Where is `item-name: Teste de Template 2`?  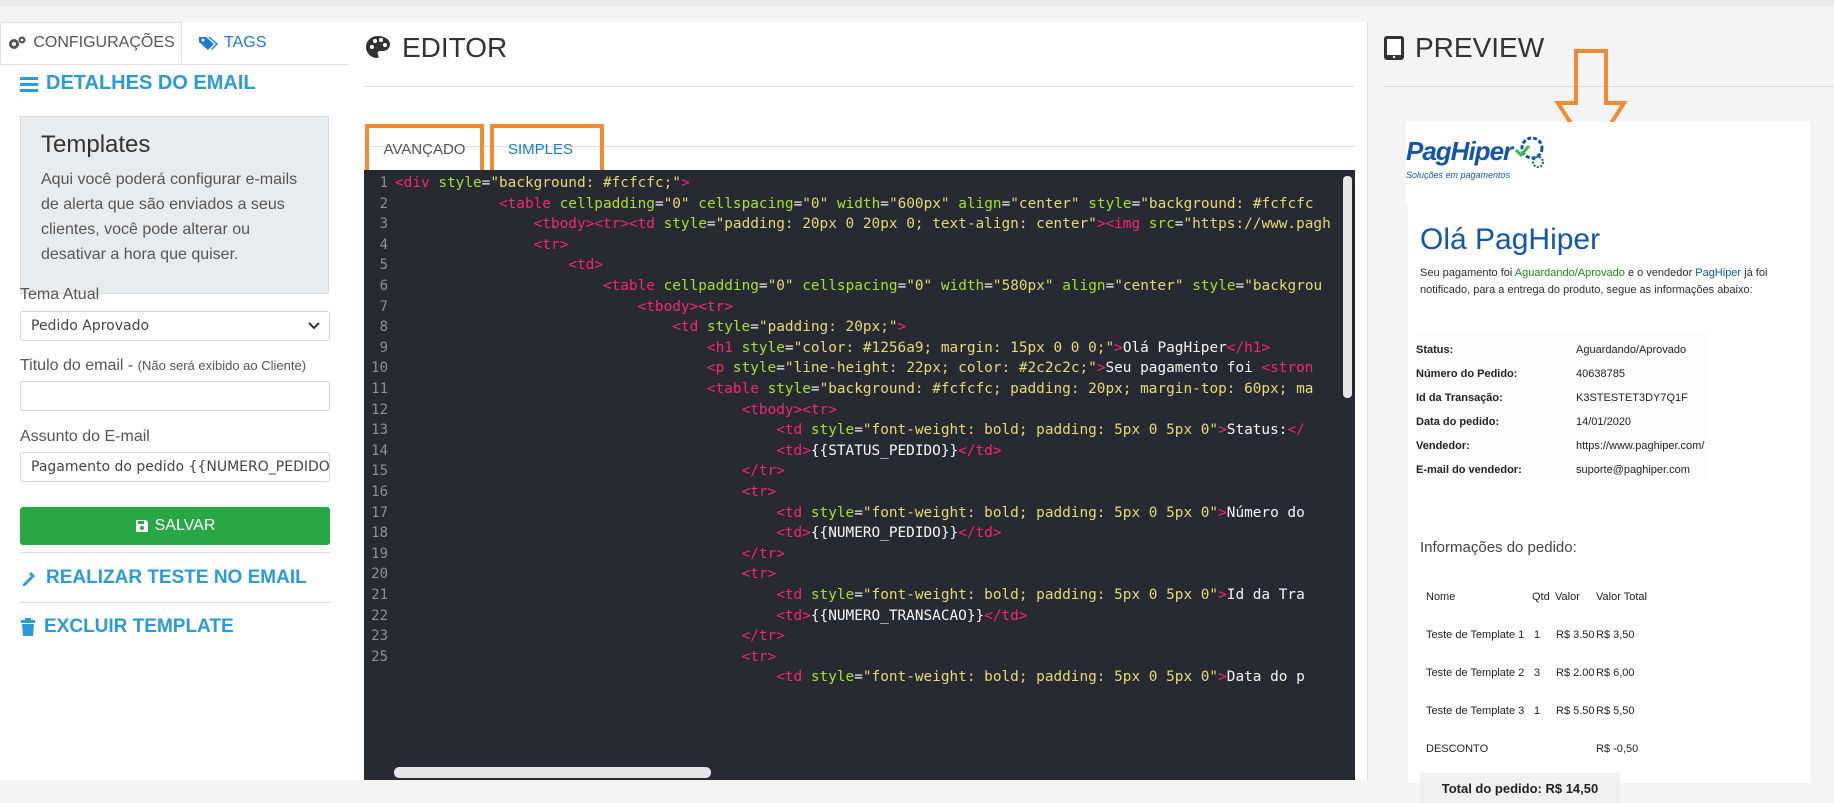
item-name: Teste de Template 2 is located at coordinates (1475, 673).